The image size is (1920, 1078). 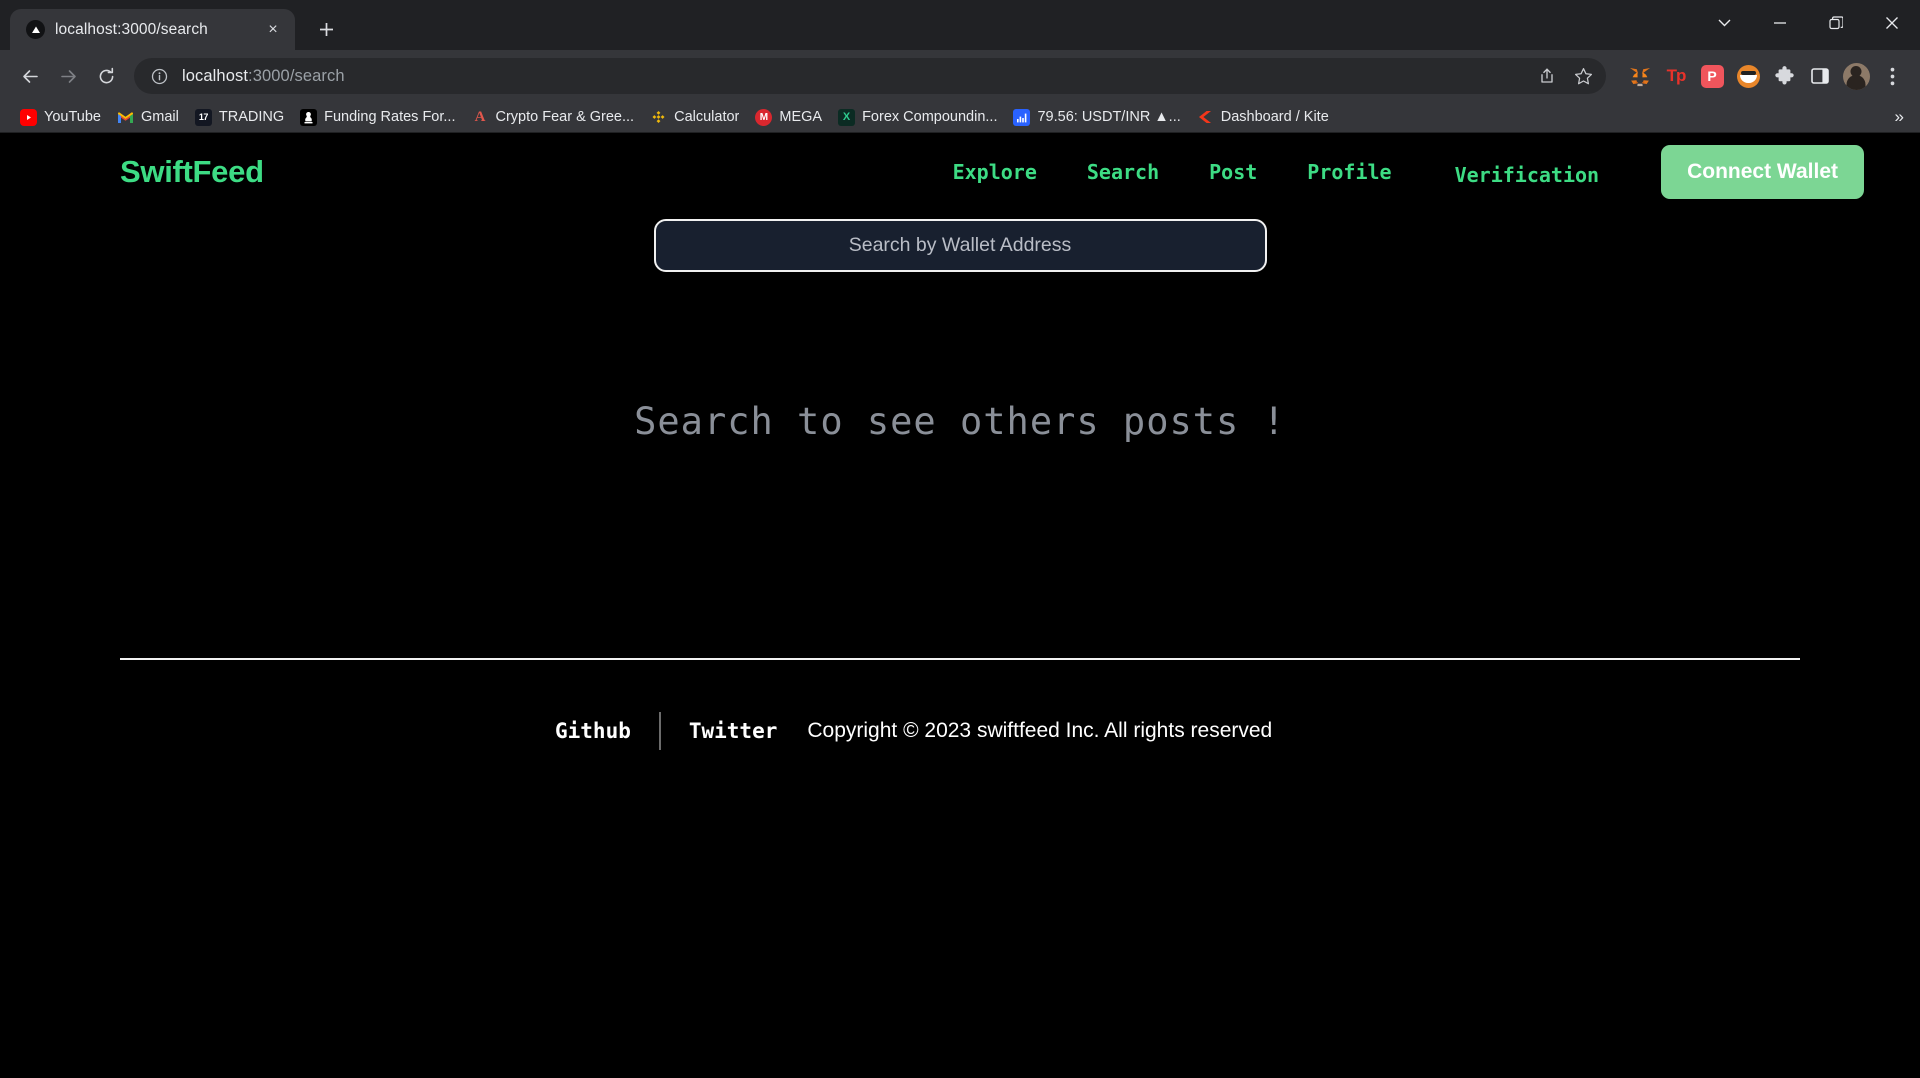 I want to click on forex-icon: X, so click(x=847, y=117).